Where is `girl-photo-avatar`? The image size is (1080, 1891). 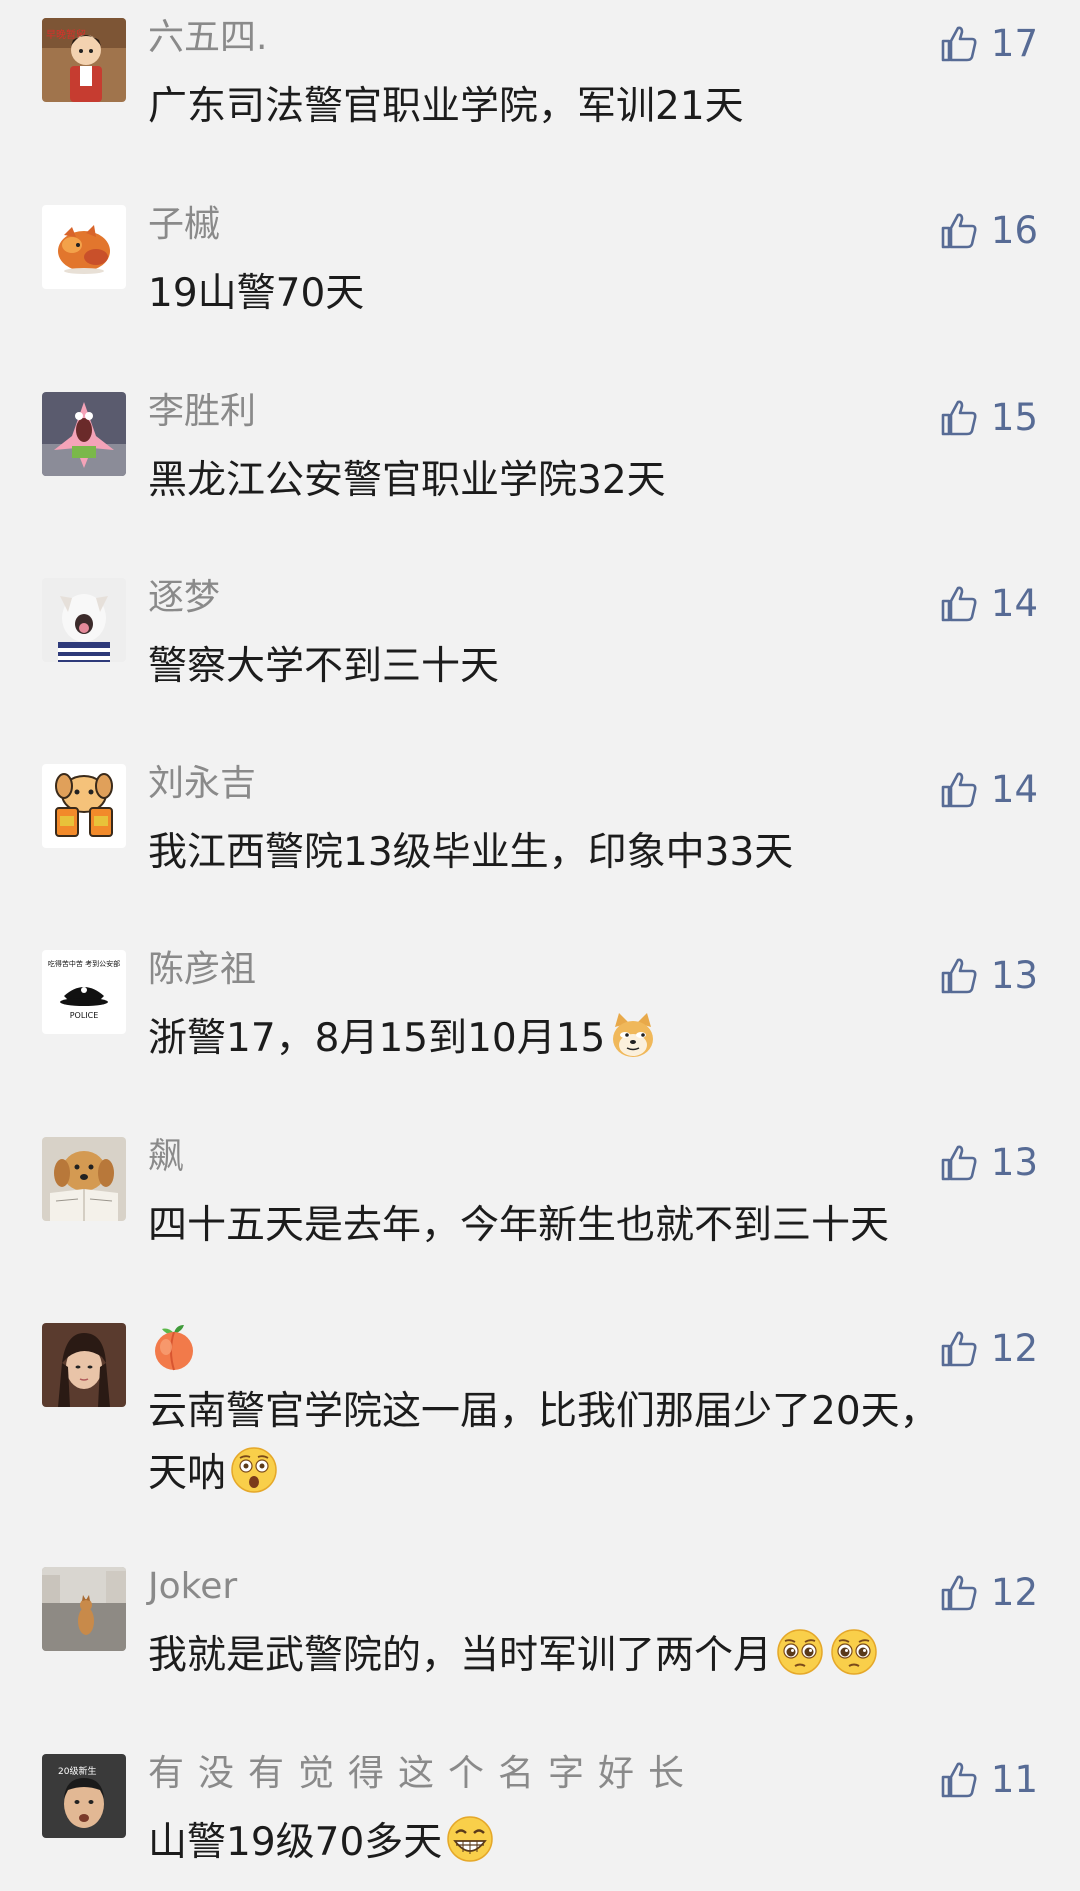
girl-photo-avatar is located at coordinates (84, 1365).